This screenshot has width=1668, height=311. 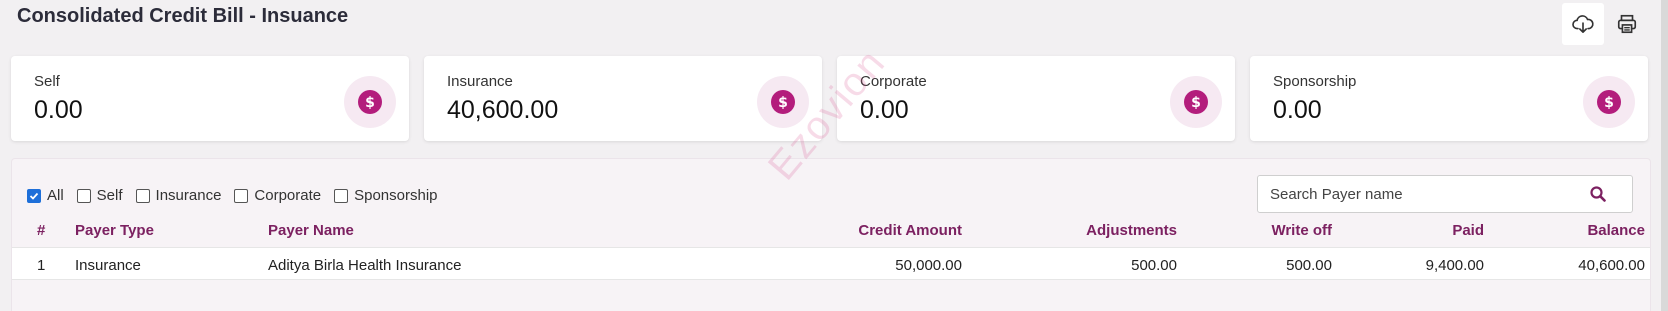 I want to click on column-header-paid: Paid, so click(x=1468, y=230).